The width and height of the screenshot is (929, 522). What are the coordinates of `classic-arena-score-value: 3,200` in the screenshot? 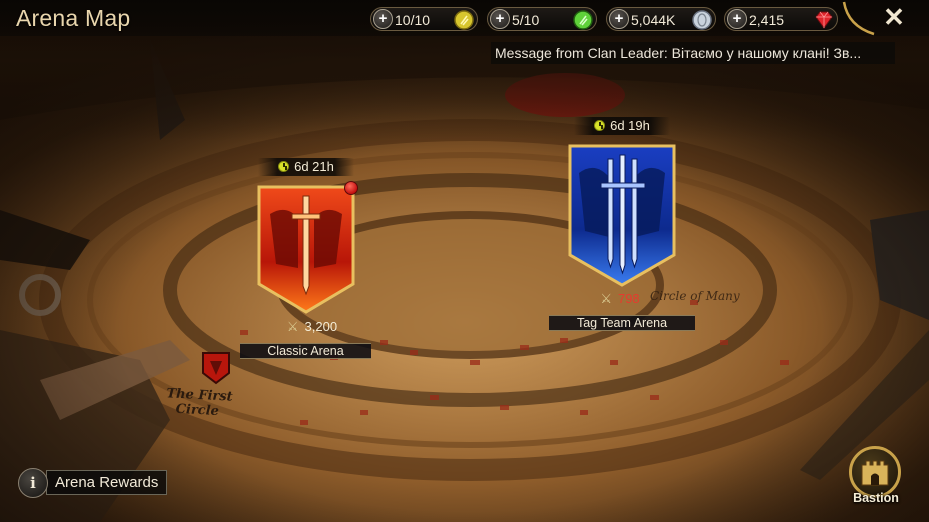 It's located at (321, 326).